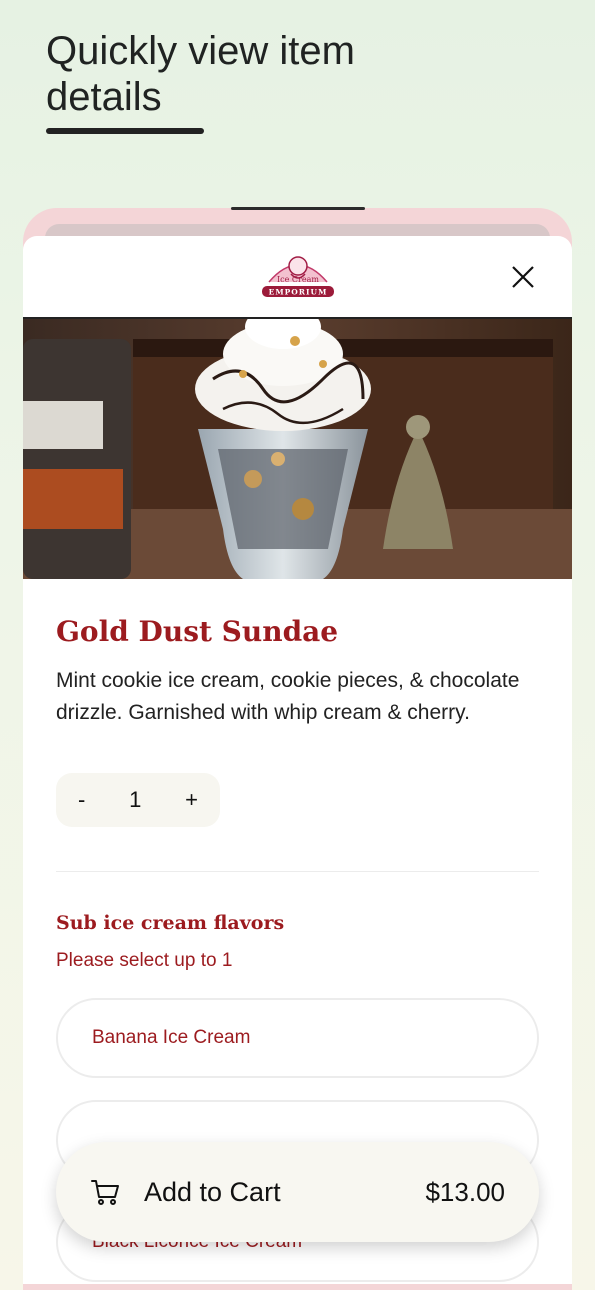  I want to click on section-title: Sub ice cream flavors, so click(170, 923).